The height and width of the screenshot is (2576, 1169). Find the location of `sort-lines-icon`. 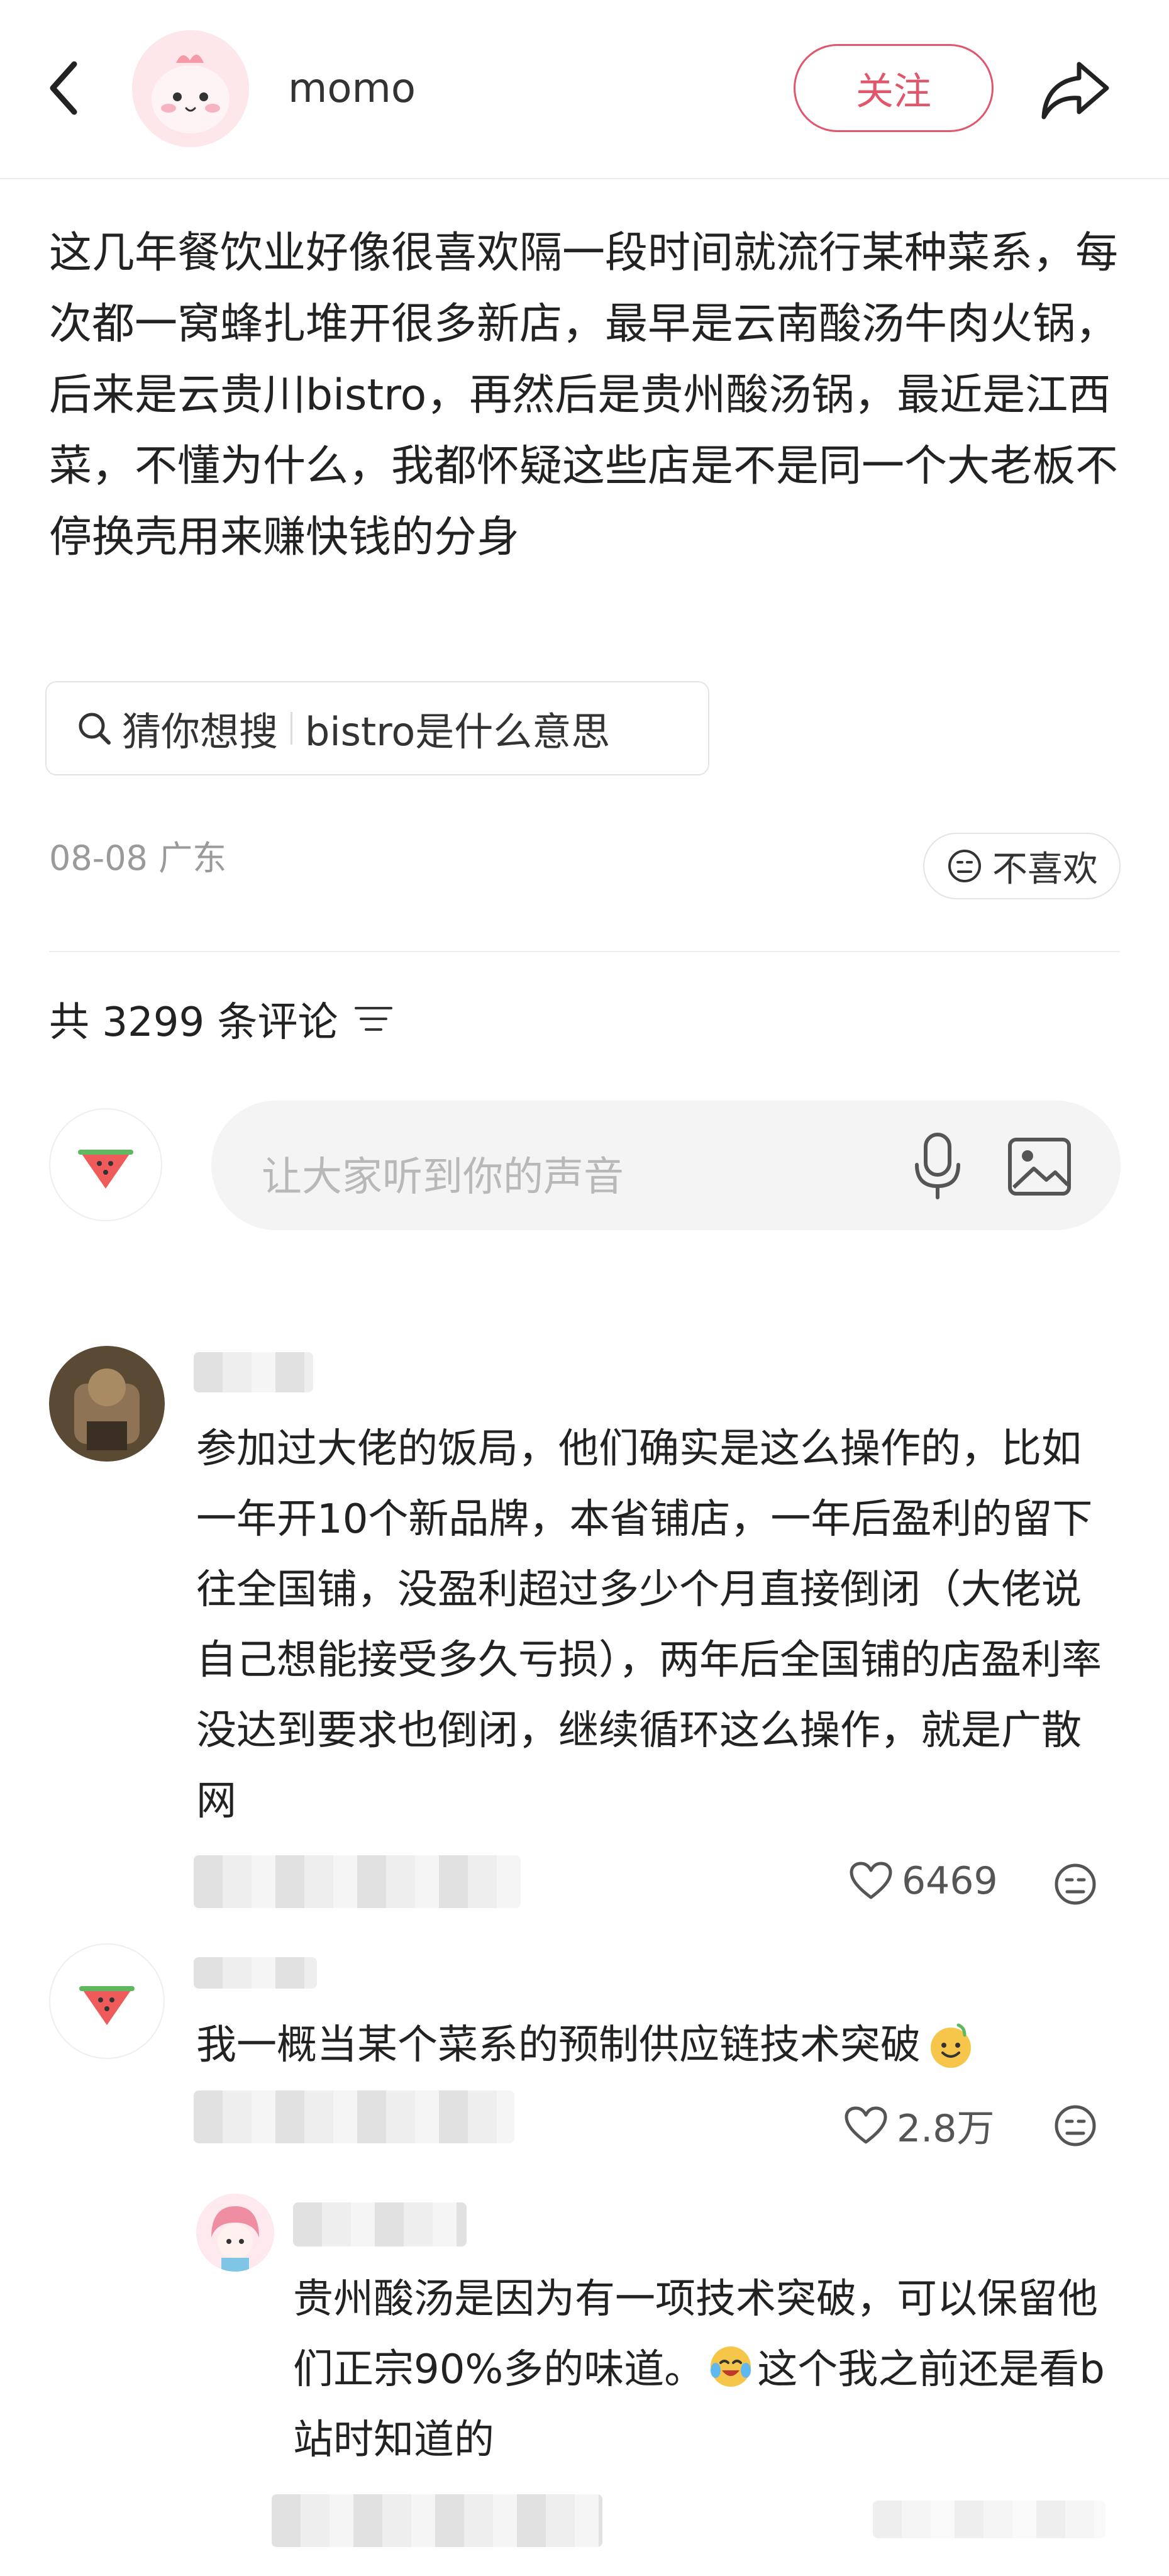

sort-lines-icon is located at coordinates (373, 1019).